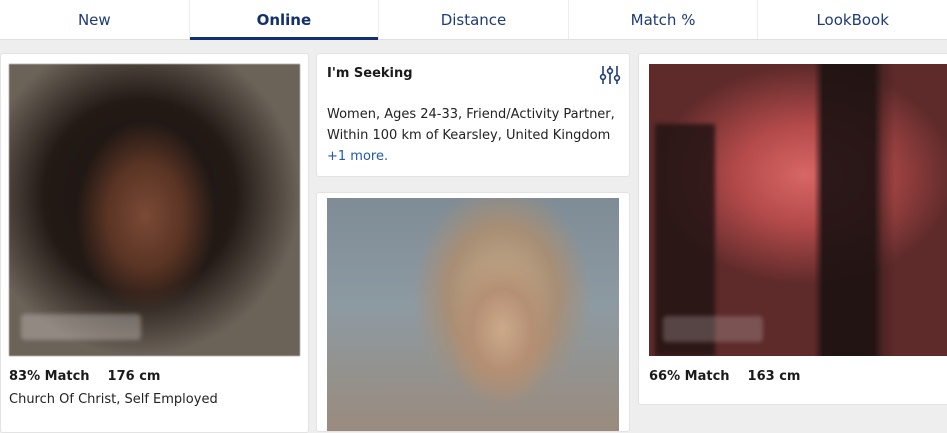  I want to click on seeking-title: I'm Seeking, so click(370, 73).